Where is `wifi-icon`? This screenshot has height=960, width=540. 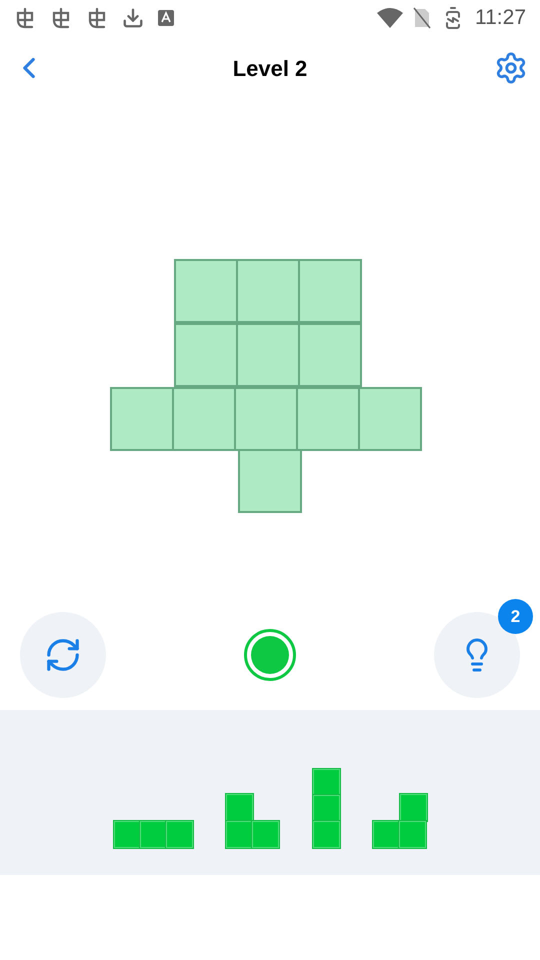
wifi-icon is located at coordinates (390, 18).